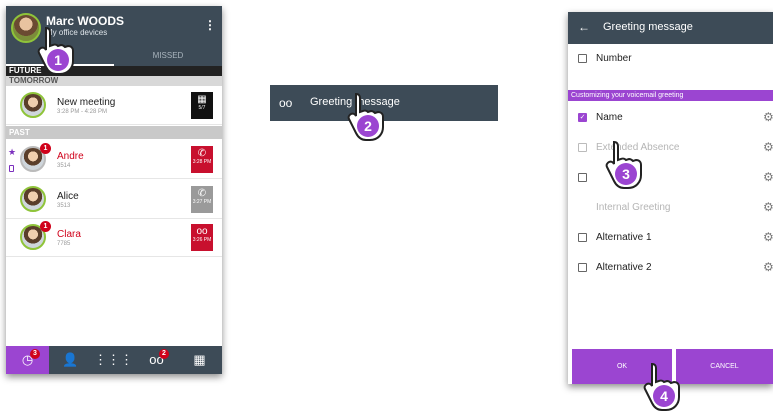  I want to click on subsection-tomorrow: TOMORROW, so click(114, 81).